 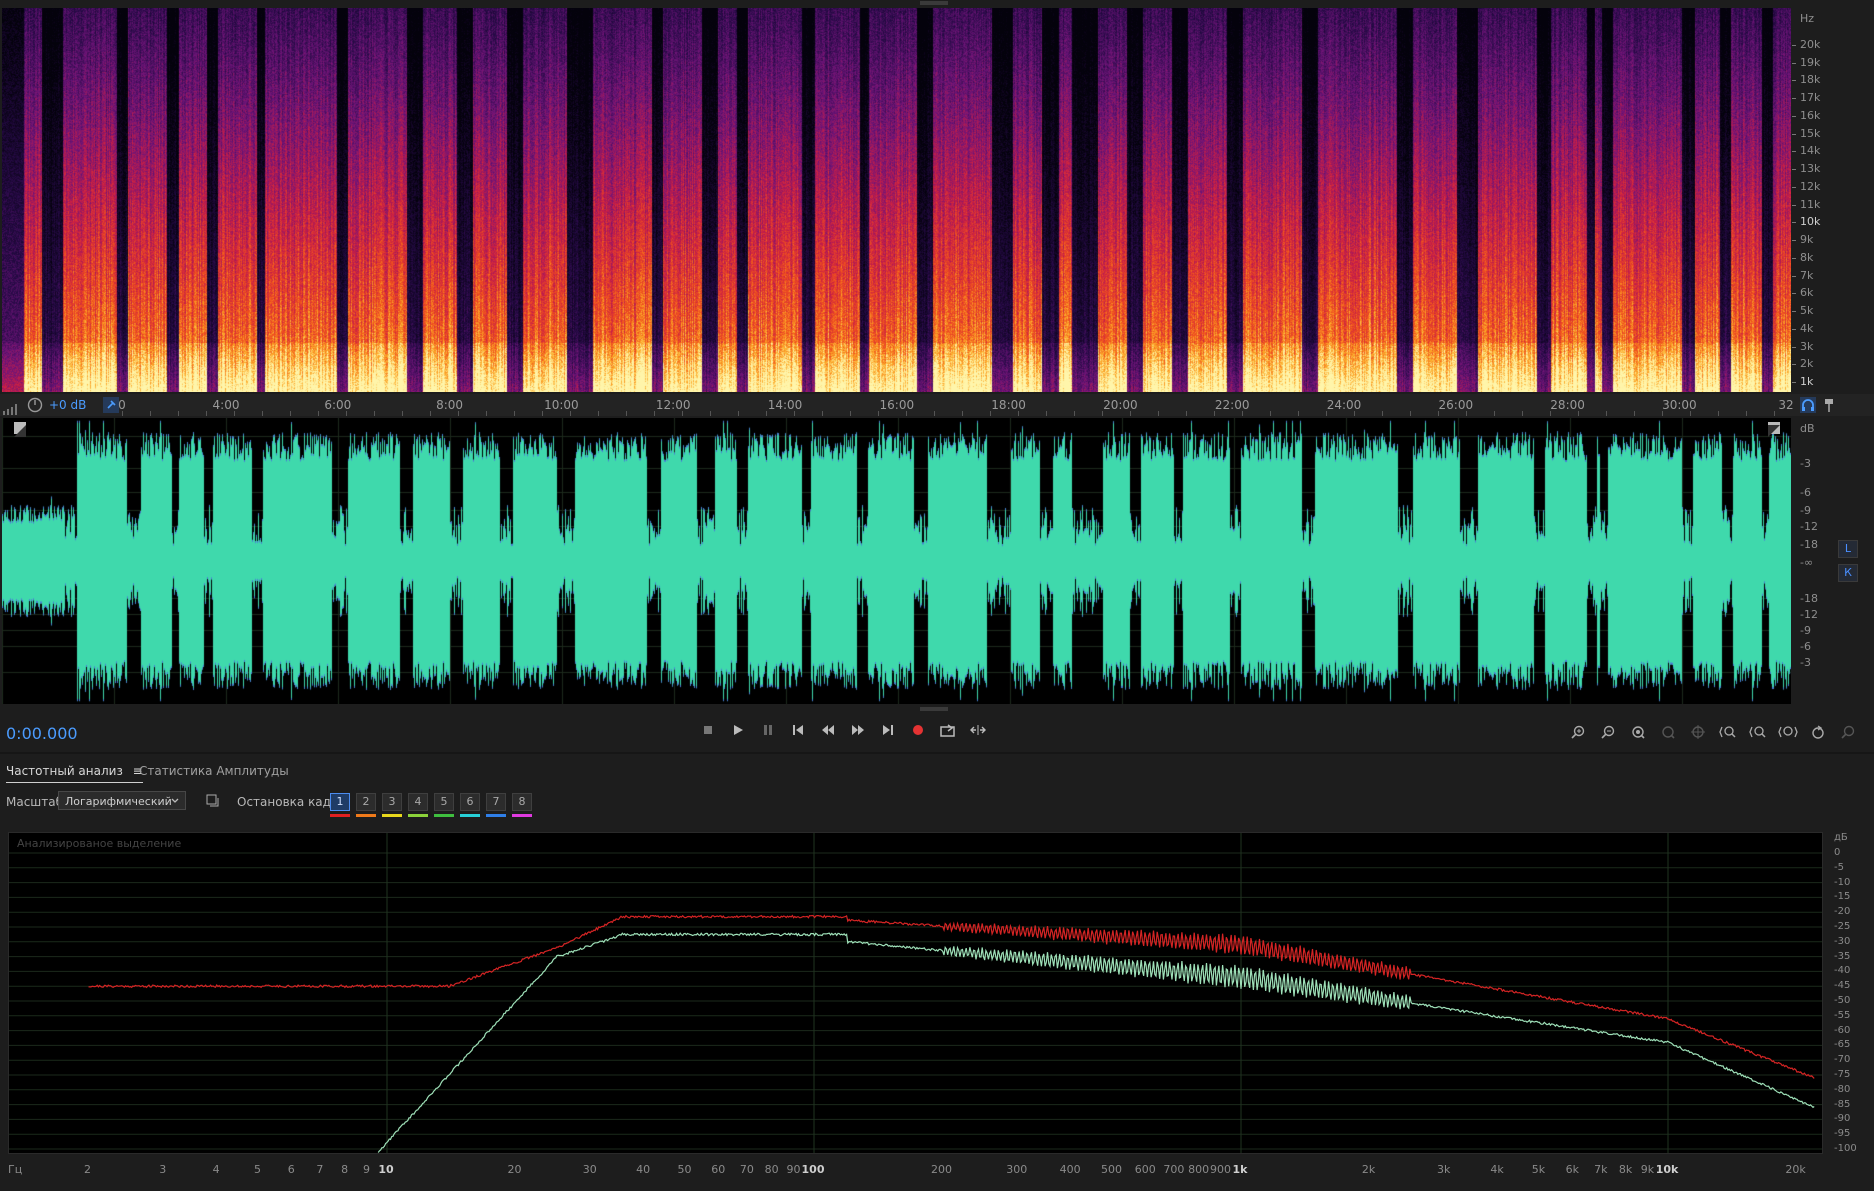 I want to click on freq-db-label: -95, so click(x=1842, y=1134).